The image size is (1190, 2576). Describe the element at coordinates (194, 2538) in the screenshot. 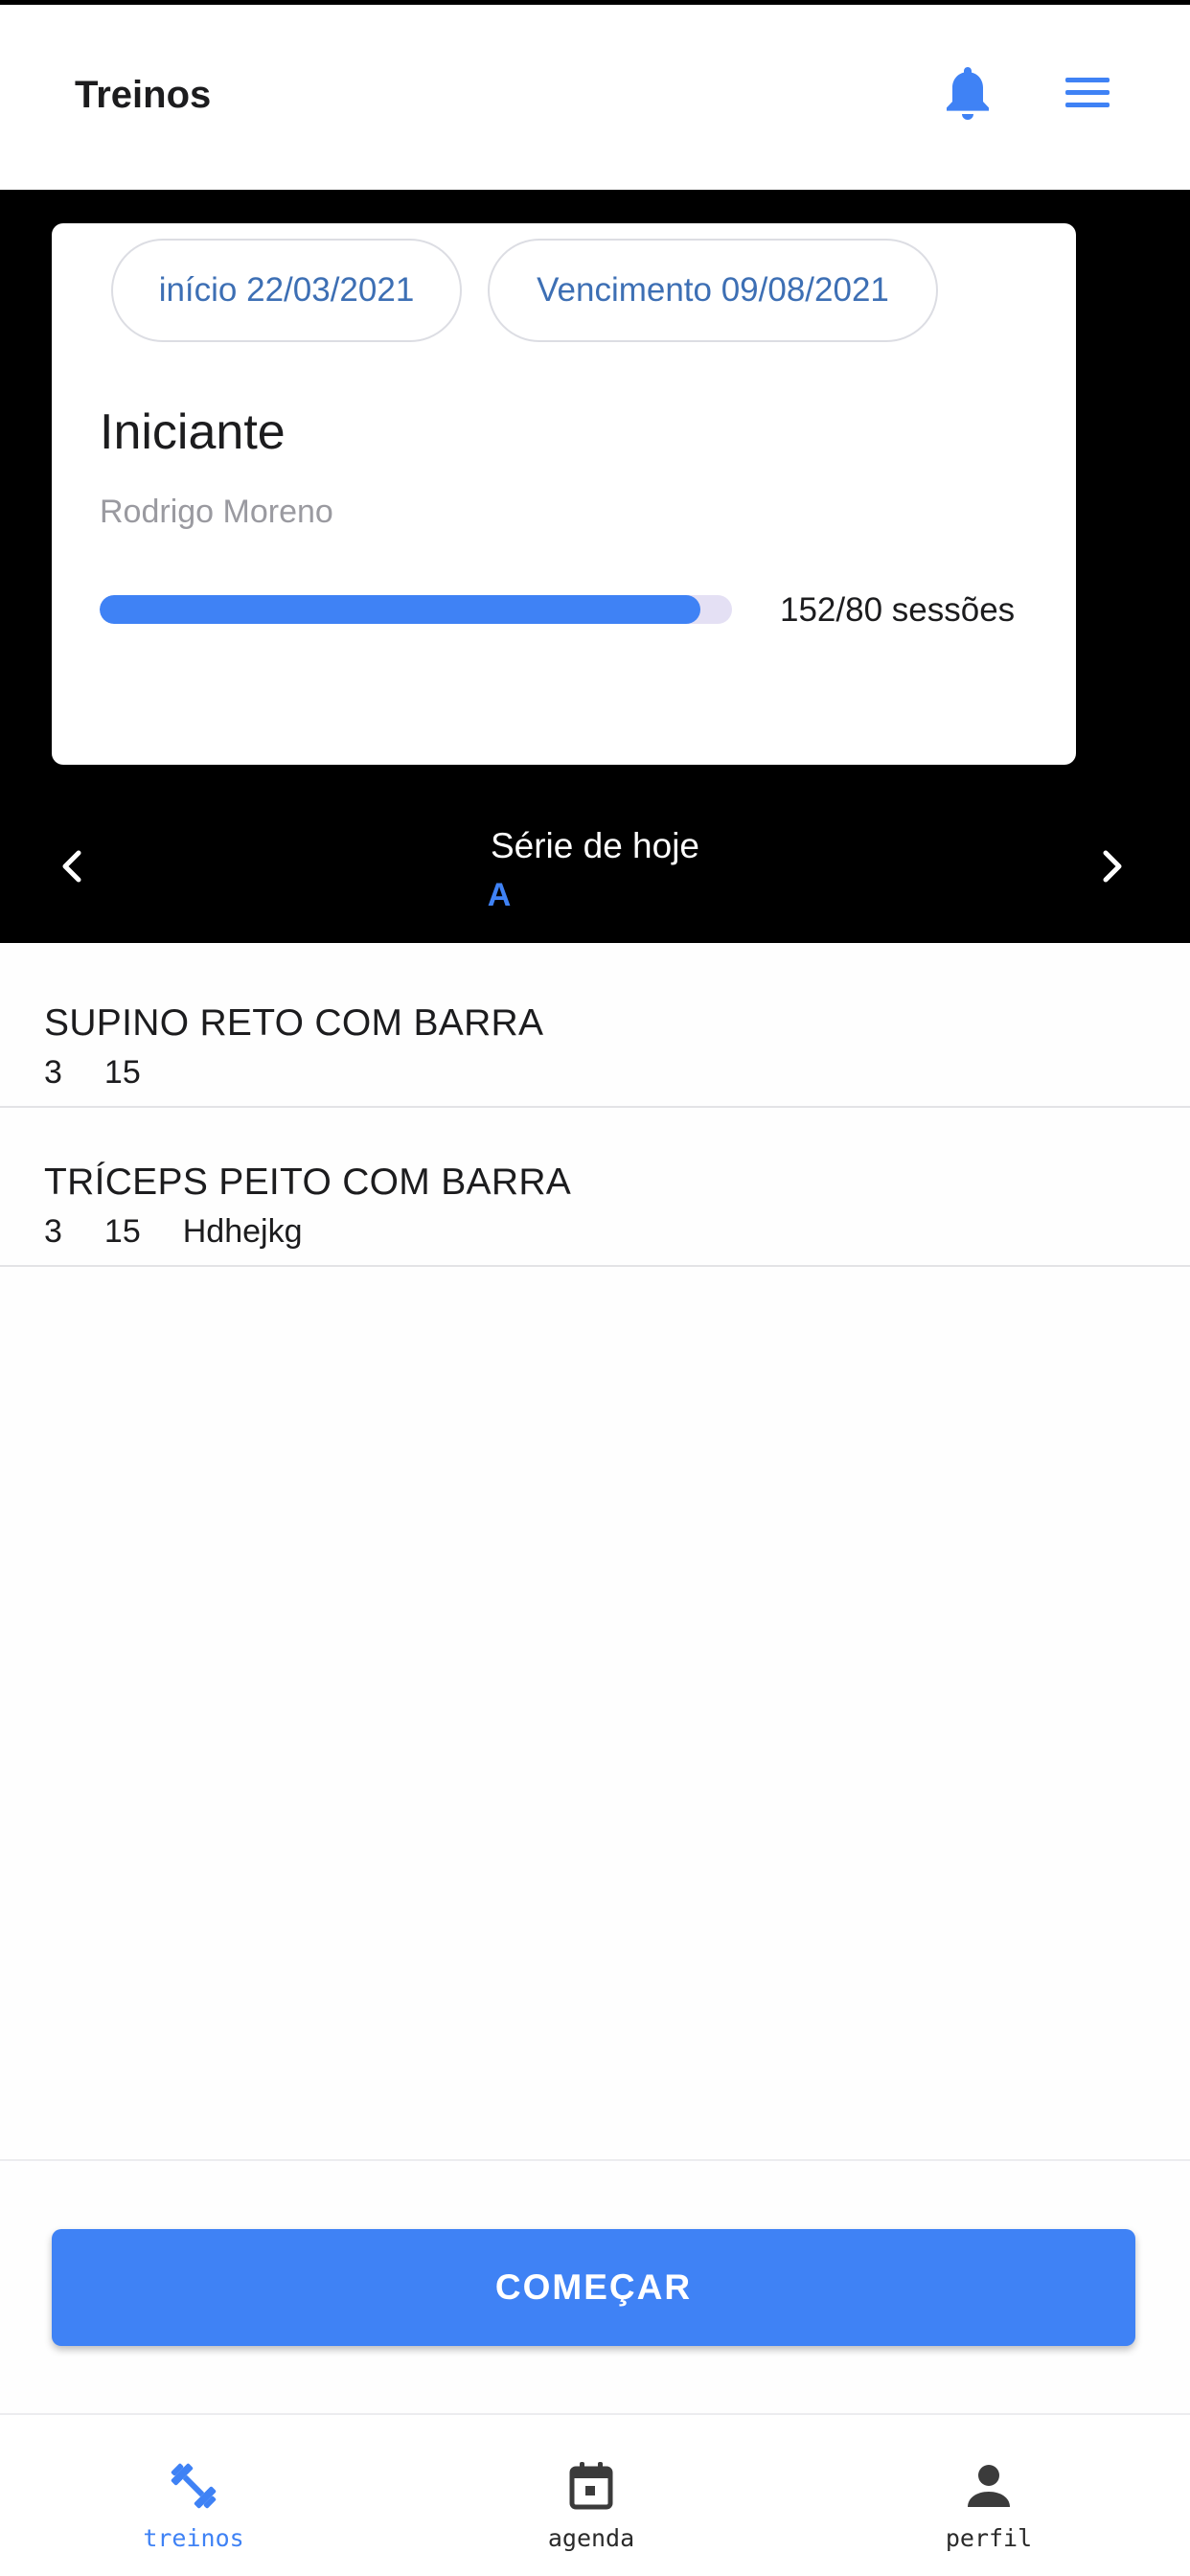

I see `tab-label: treinos` at that location.